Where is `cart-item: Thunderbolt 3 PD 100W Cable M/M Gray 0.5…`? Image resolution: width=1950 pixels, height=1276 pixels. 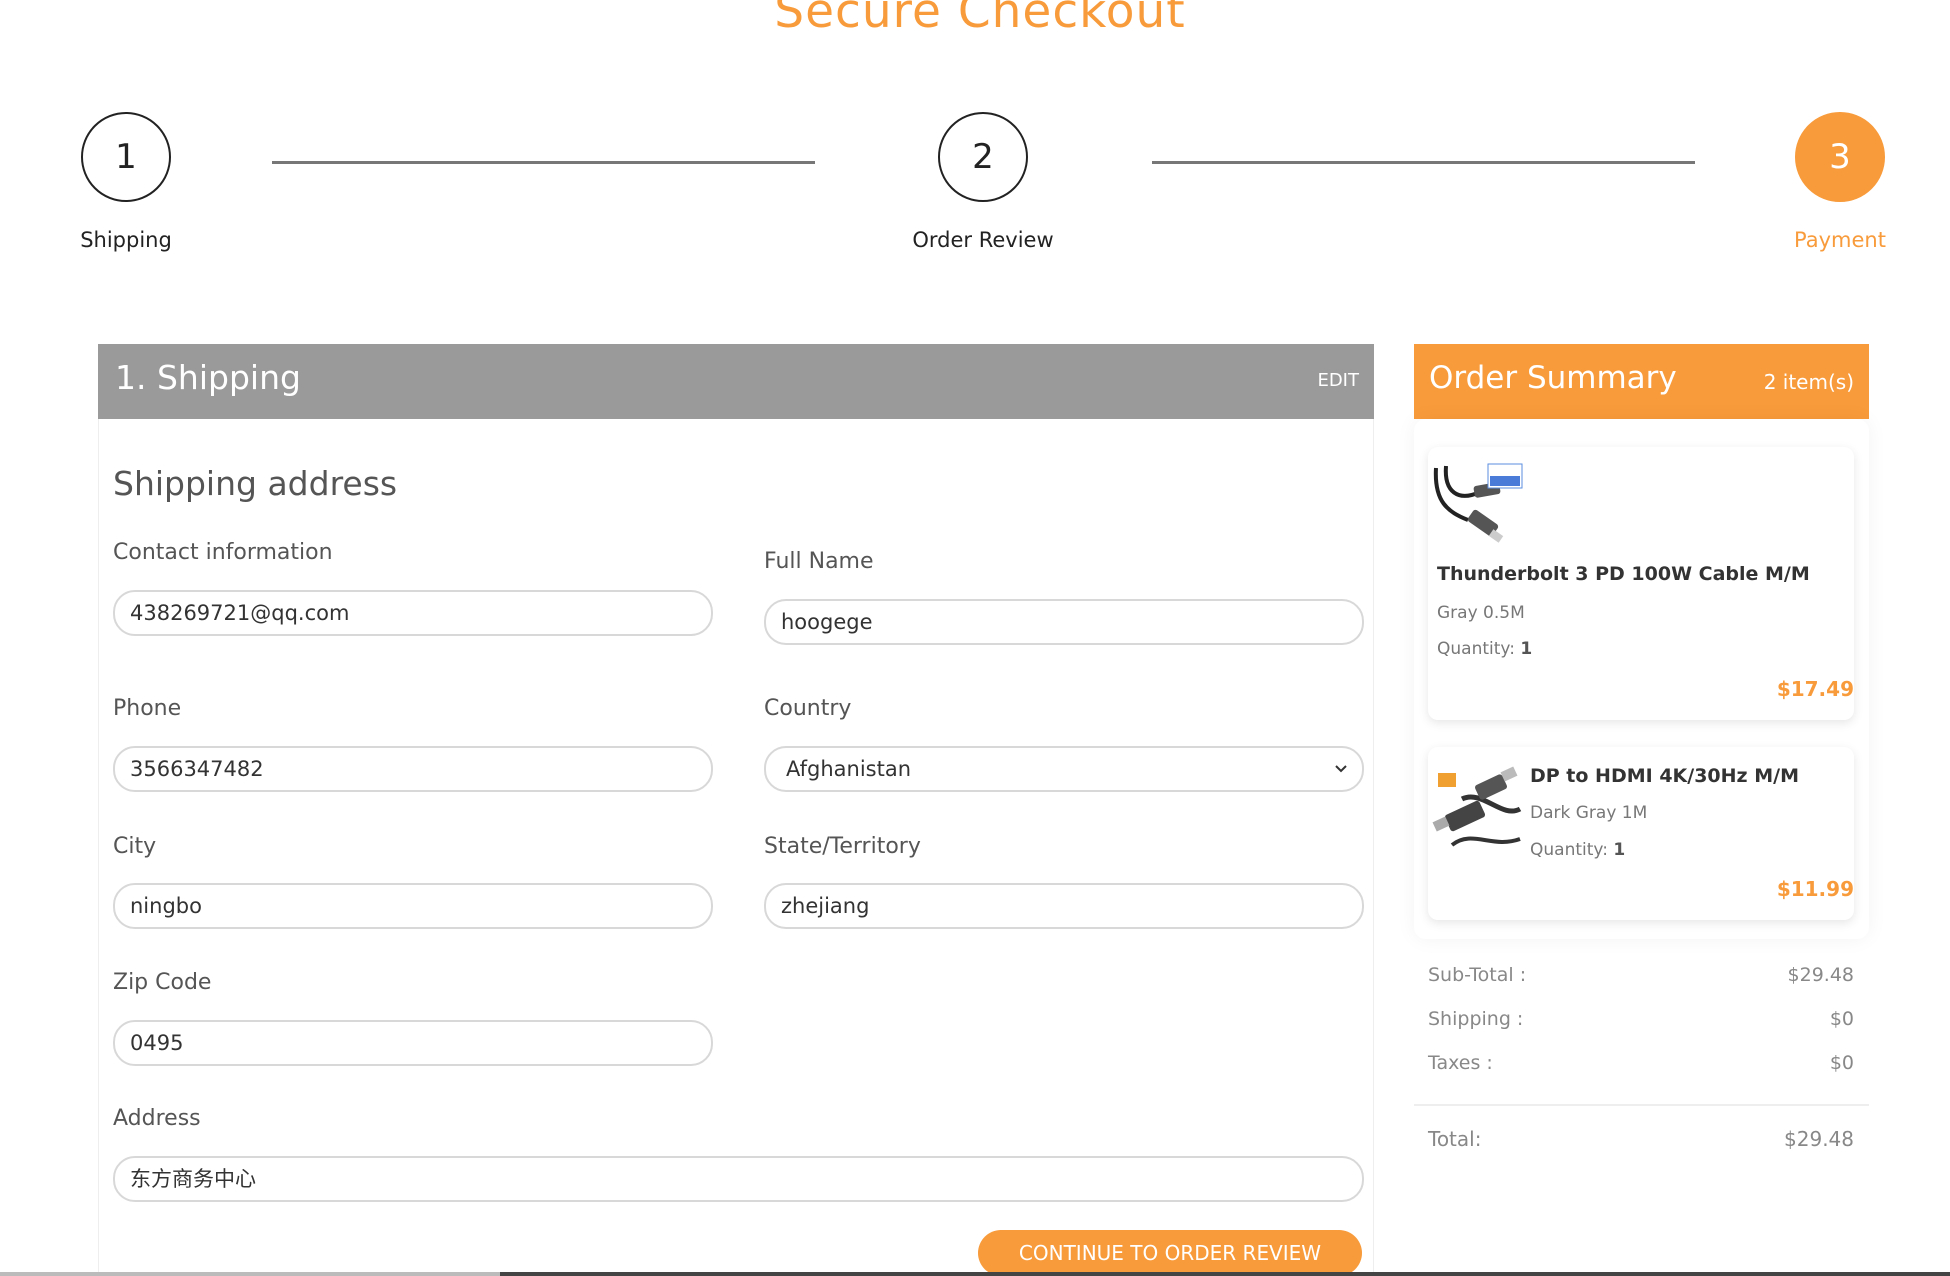 cart-item: Thunderbolt 3 PD 100W Cable M/M Gray 0.5… is located at coordinates (1641, 583).